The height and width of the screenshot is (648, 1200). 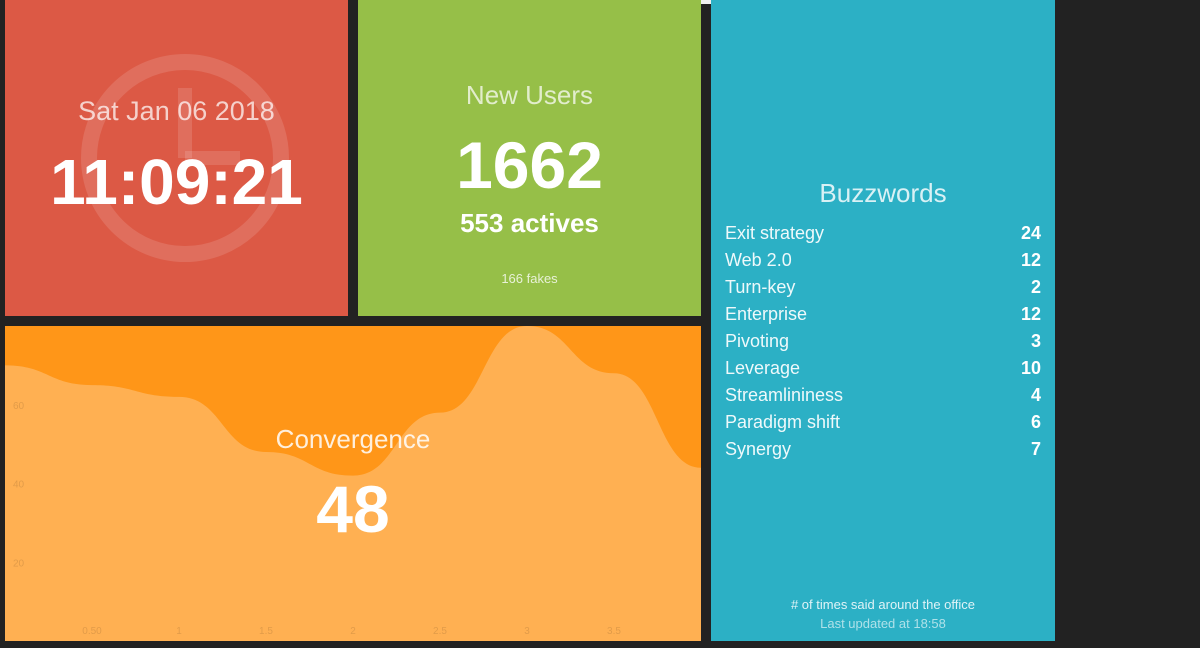 What do you see at coordinates (529, 165) in the screenshot?
I see `new-users-count: 1662` at bounding box center [529, 165].